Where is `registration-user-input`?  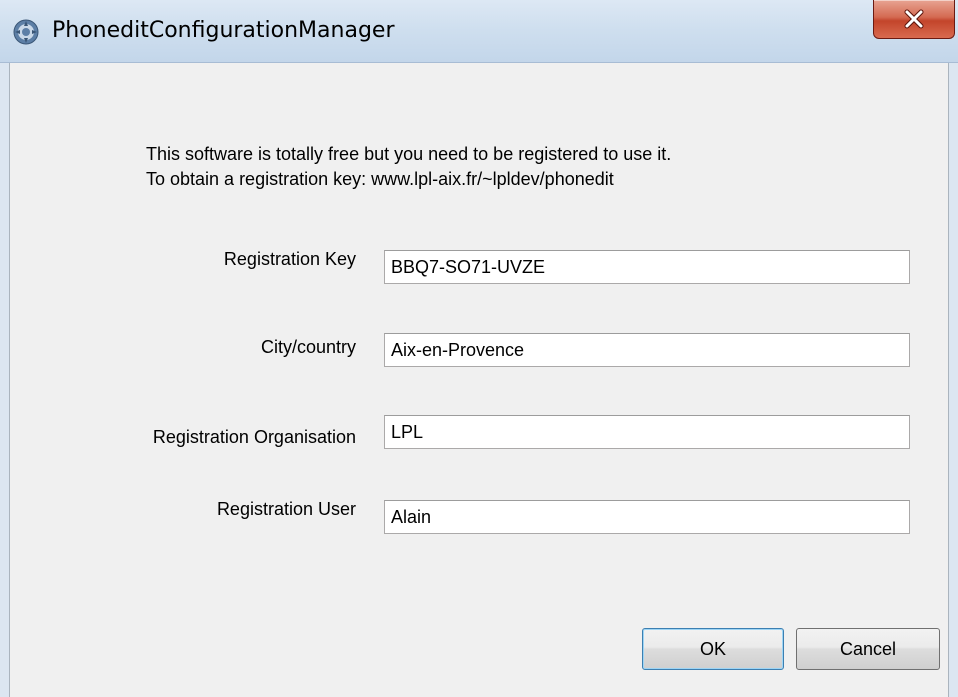
registration-user-input is located at coordinates (647, 517).